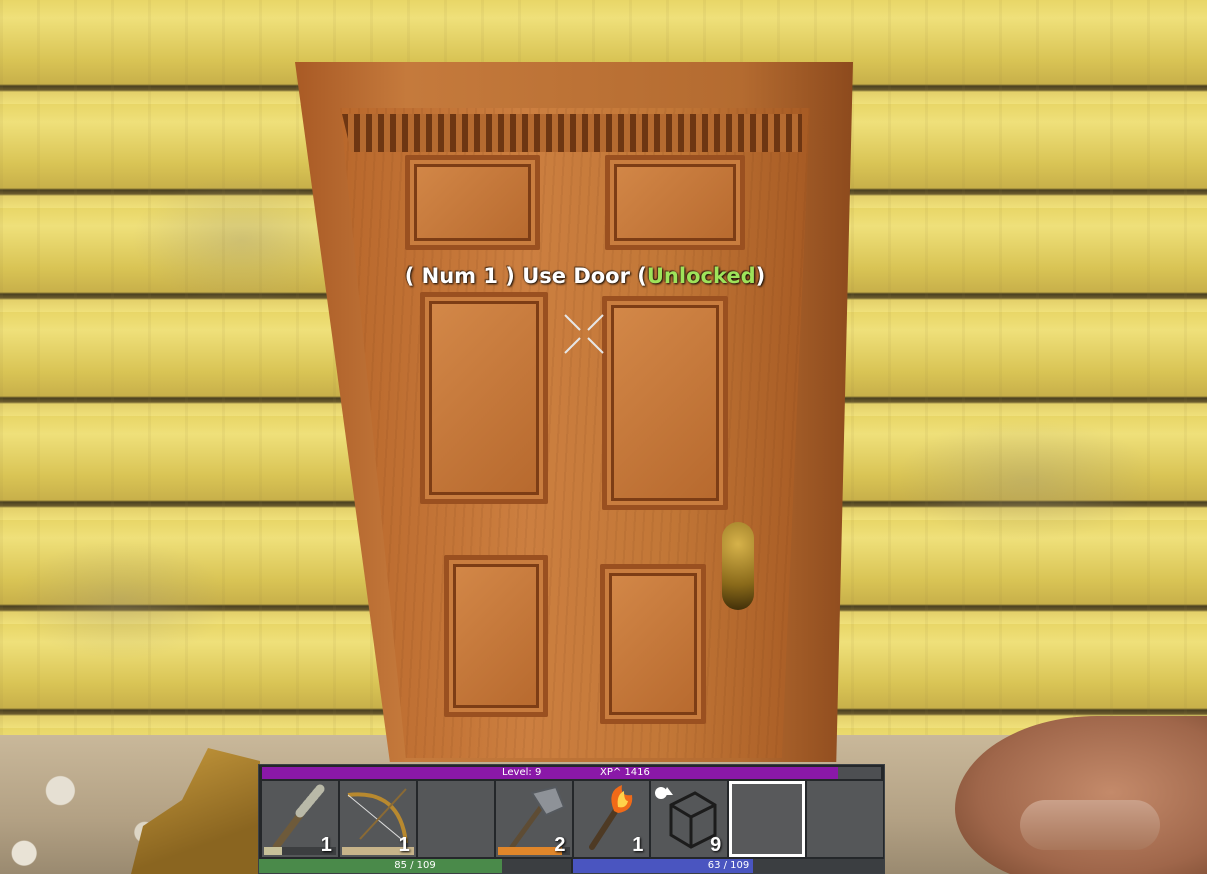 The width and height of the screenshot is (1207, 874). I want to click on slot-2-count: 1, so click(404, 845).